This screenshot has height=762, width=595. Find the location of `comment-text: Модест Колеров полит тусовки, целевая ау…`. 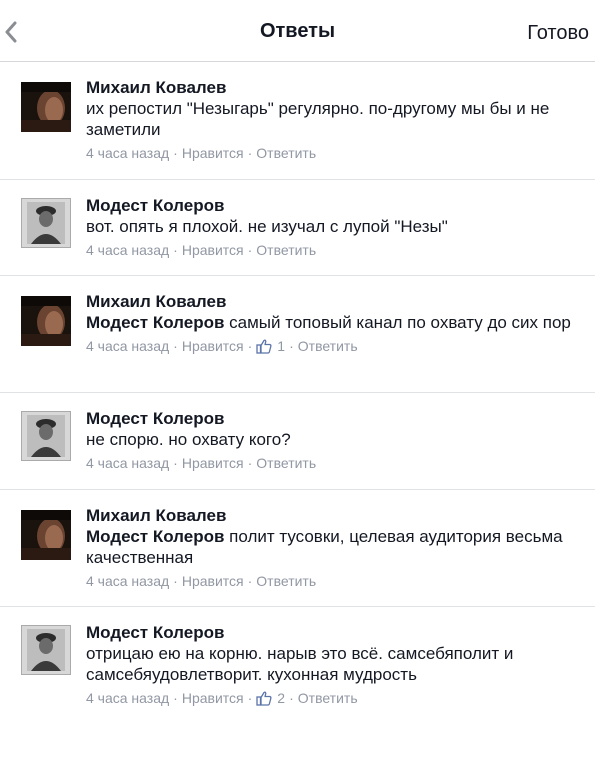

comment-text: Модест Колеров полит тусовки, целевая ау… is located at coordinates (330, 547).